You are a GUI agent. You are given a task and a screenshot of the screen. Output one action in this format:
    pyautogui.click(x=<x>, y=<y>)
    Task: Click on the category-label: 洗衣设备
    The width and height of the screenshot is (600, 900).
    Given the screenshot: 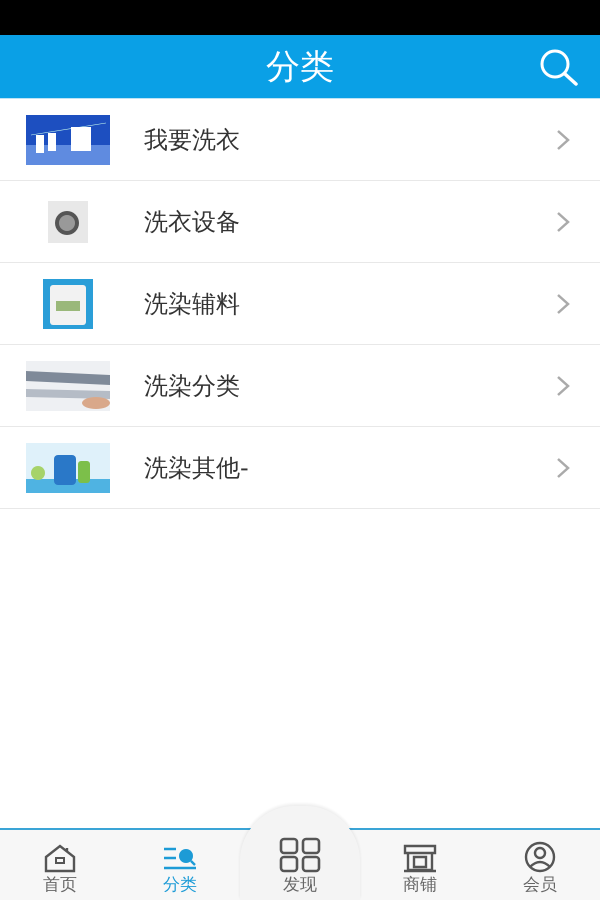 What is the action you would take?
    pyautogui.click(x=192, y=222)
    